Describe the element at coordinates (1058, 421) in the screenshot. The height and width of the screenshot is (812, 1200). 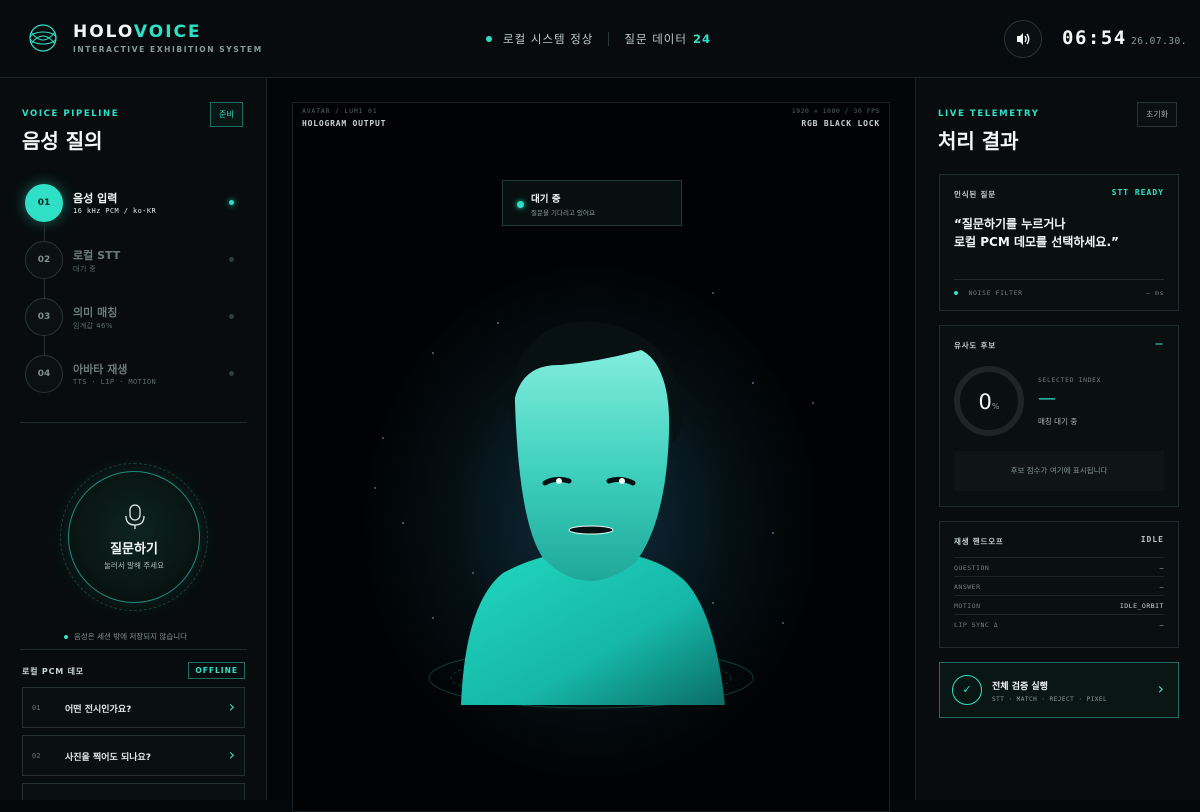
I see `selected-index-sub: 매칭 대기 중` at that location.